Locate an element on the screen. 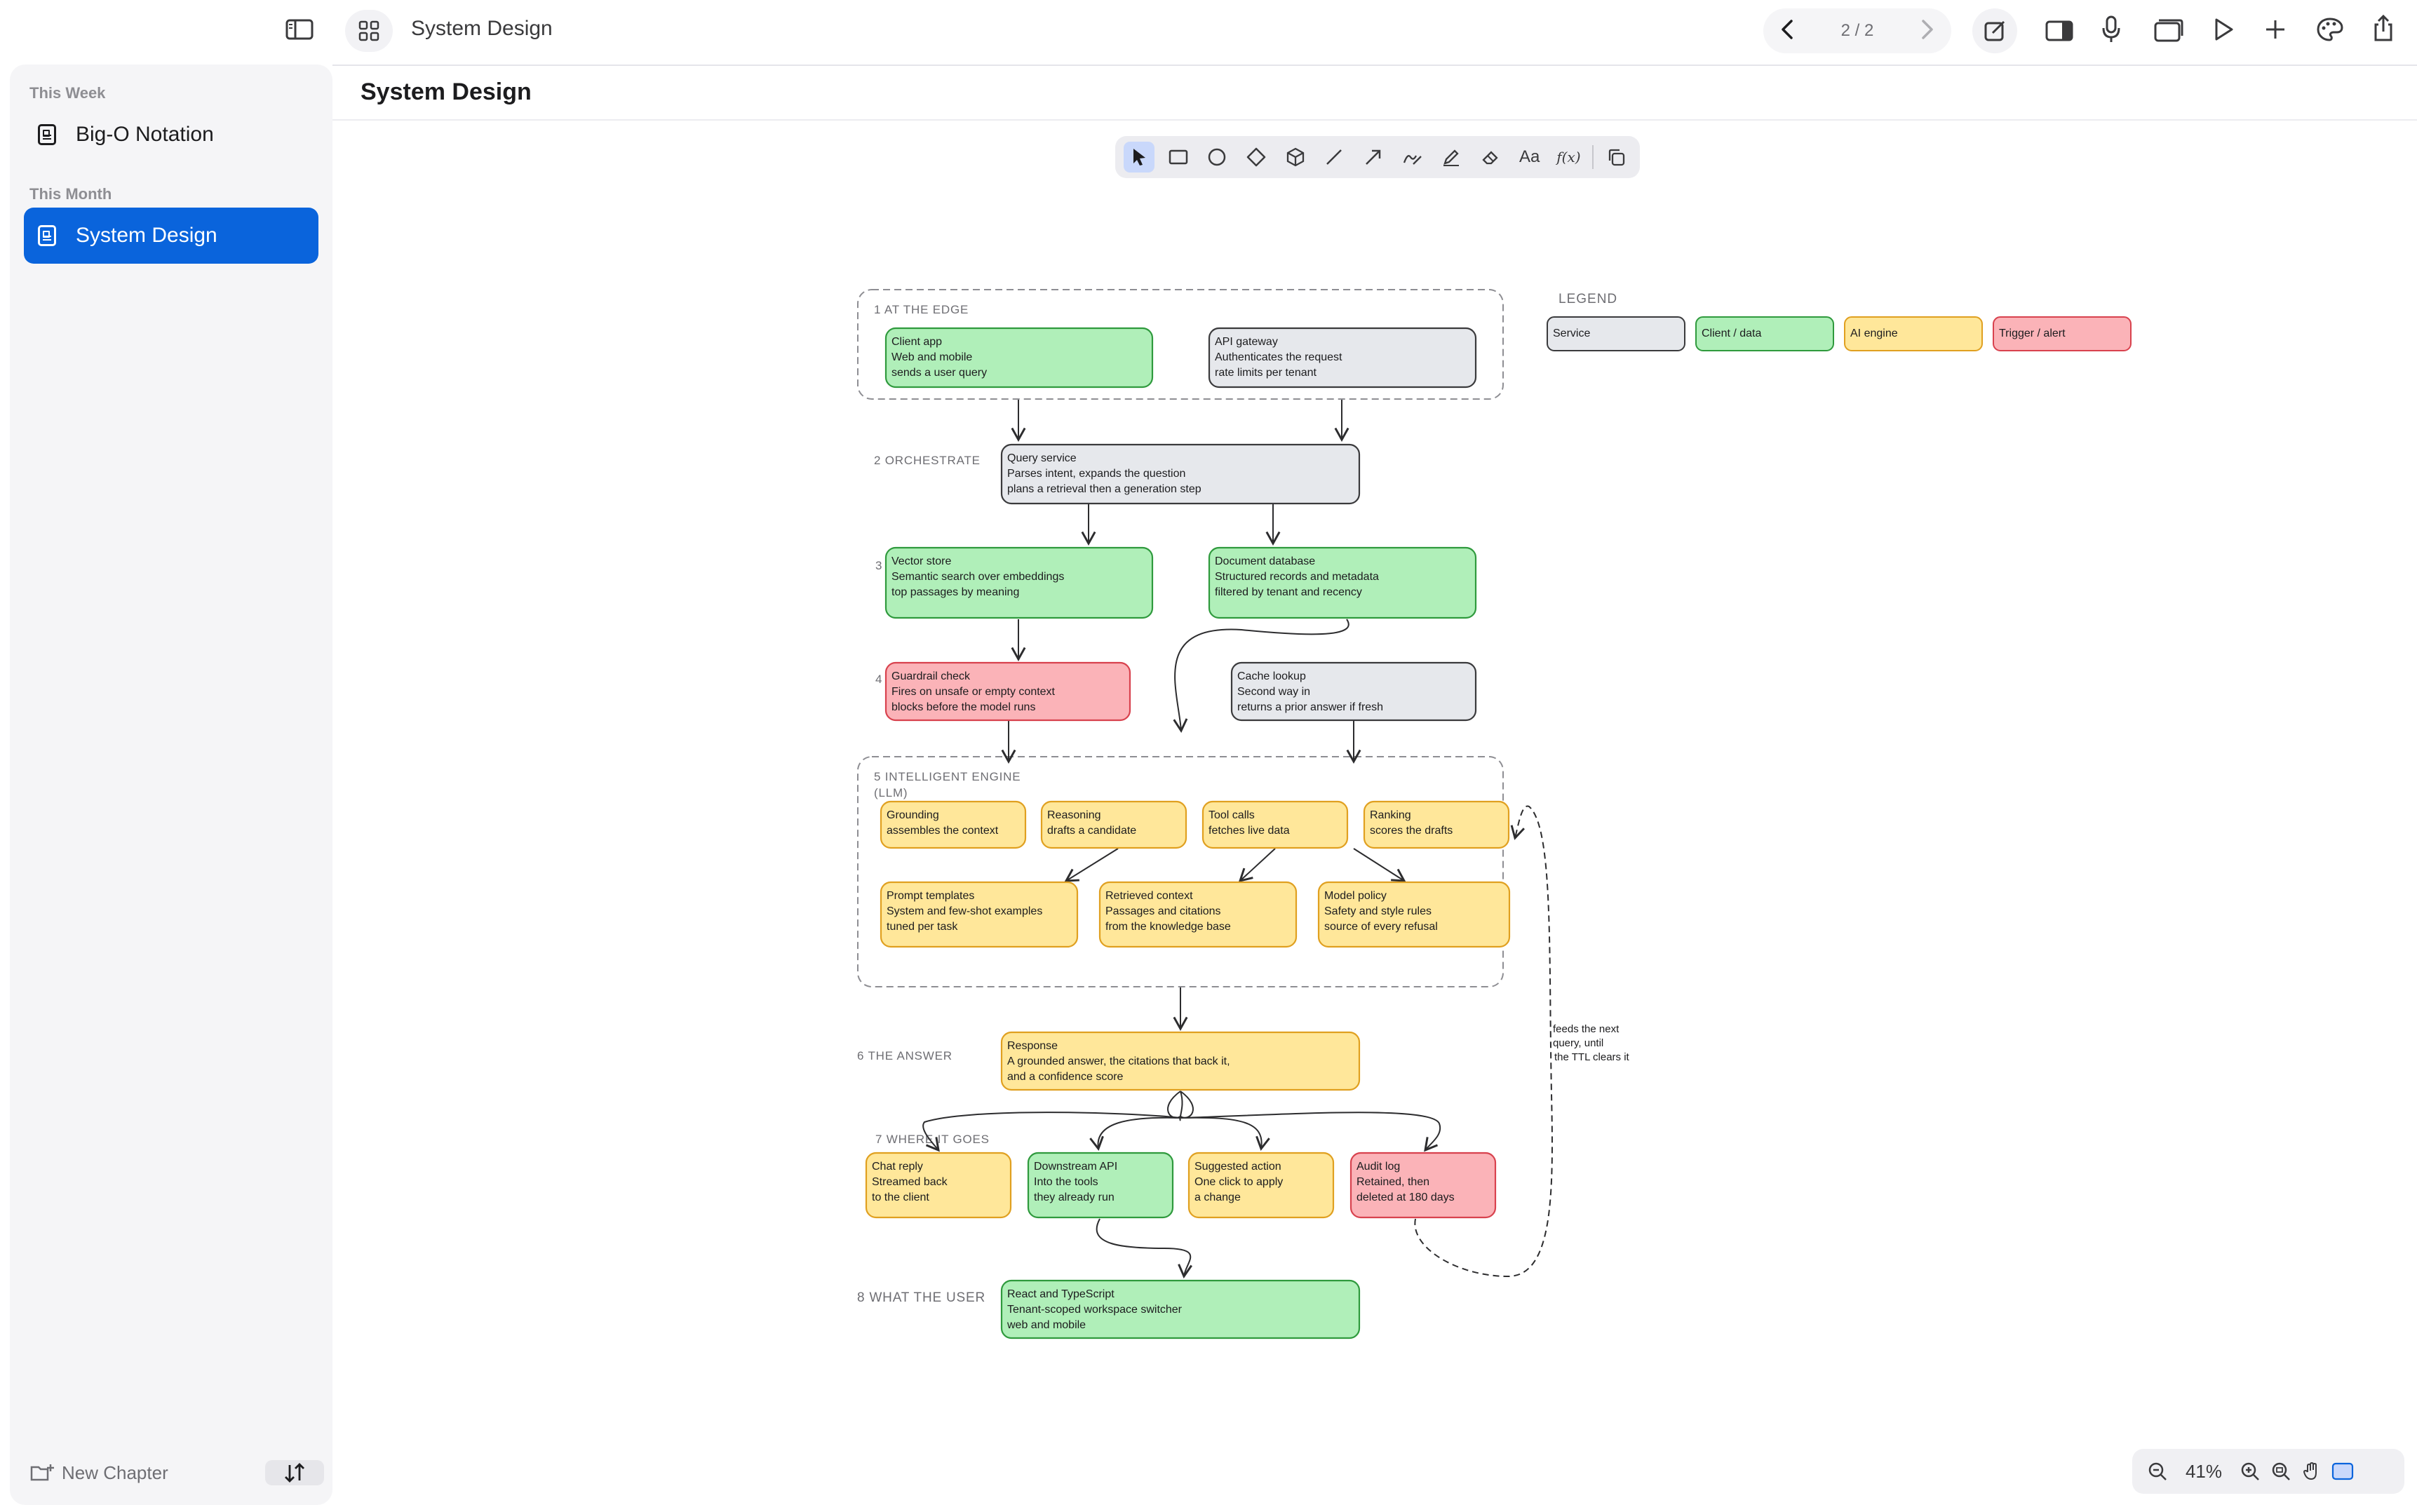 This screenshot has height=1512, width=2417. node-text-line: sends a user query is located at coordinates (939, 373).